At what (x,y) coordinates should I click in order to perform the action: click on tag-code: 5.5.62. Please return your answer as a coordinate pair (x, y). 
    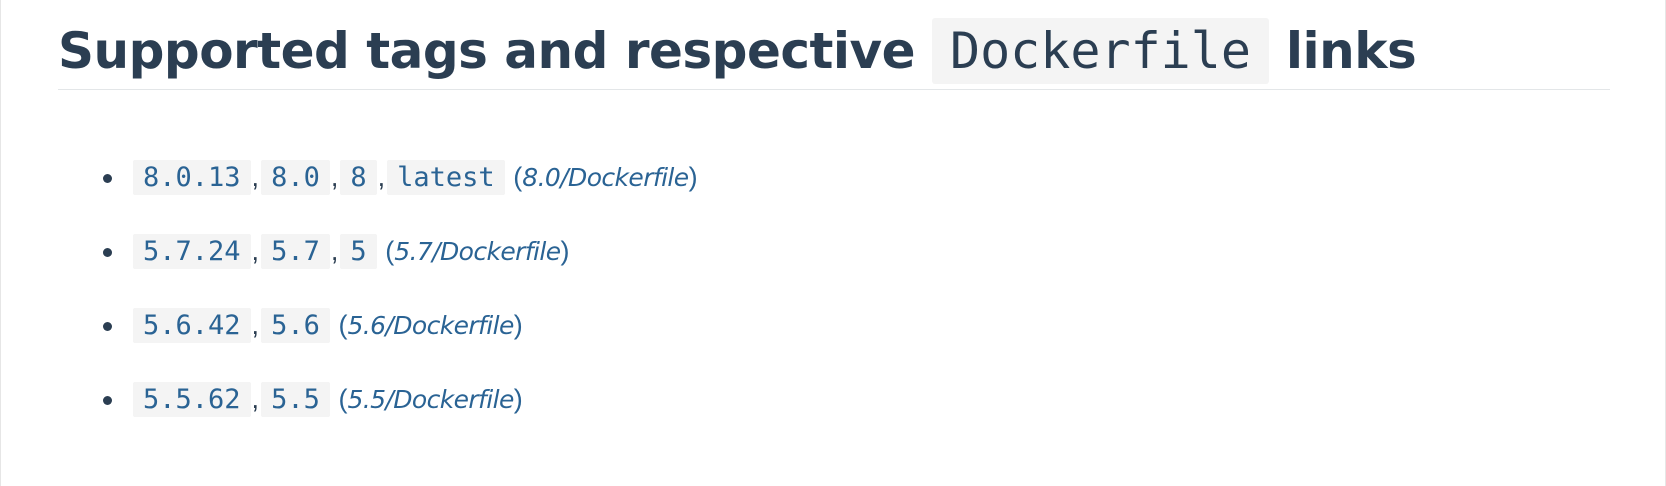
    Looking at the image, I should click on (192, 399).